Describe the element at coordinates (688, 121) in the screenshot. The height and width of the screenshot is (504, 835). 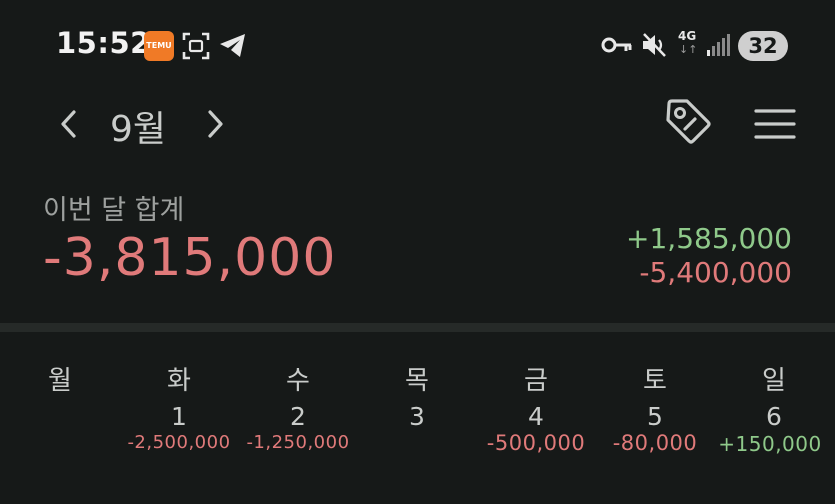
I see `tag-icon` at that location.